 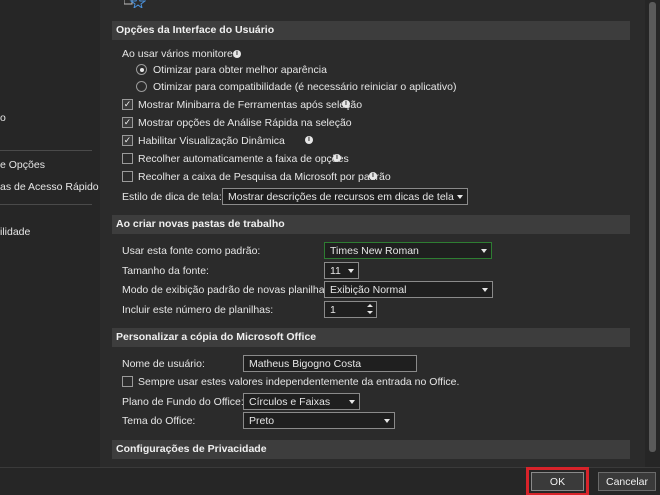 What do you see at coordinates (240, 70) in the screenshot?
I see `radio-best-appearance-label: Otimizar para obter melhor aparência` at bounding box center [240, 70].